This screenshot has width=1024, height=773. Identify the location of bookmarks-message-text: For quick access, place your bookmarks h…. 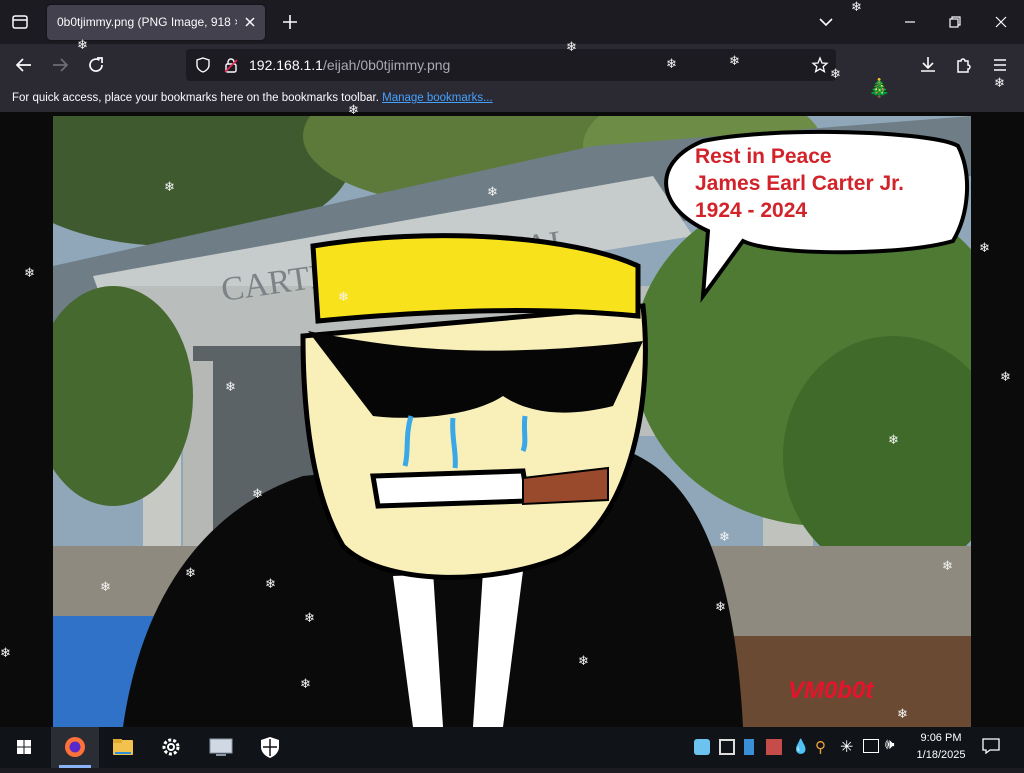
(195, 98).